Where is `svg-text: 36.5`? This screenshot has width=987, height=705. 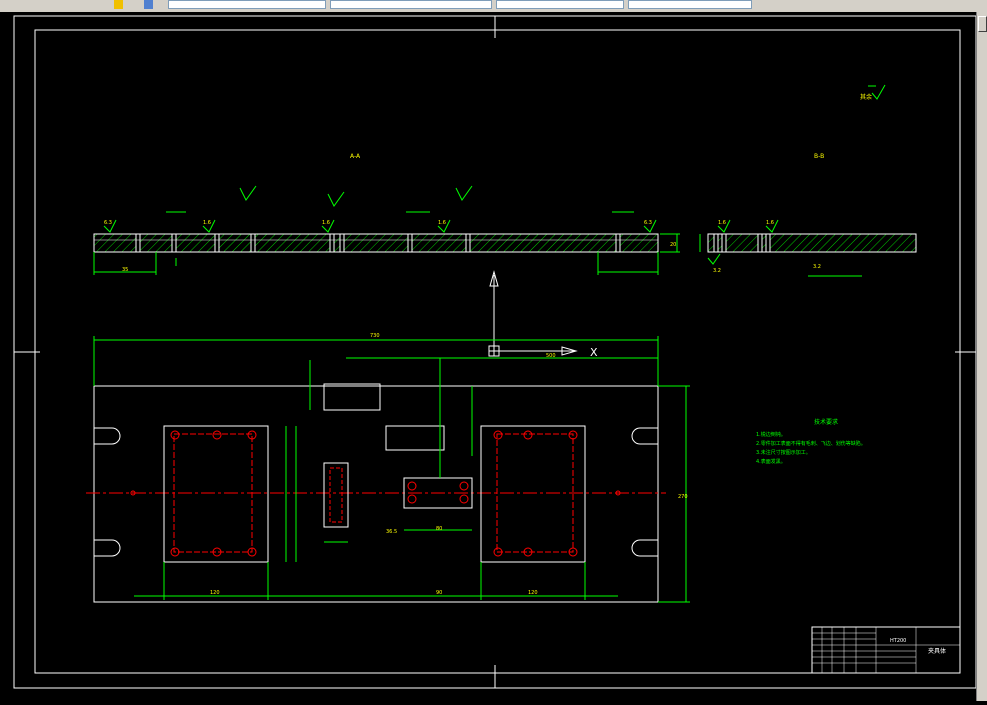
svg-text: 36.5 is located at coordinates (391, 532).